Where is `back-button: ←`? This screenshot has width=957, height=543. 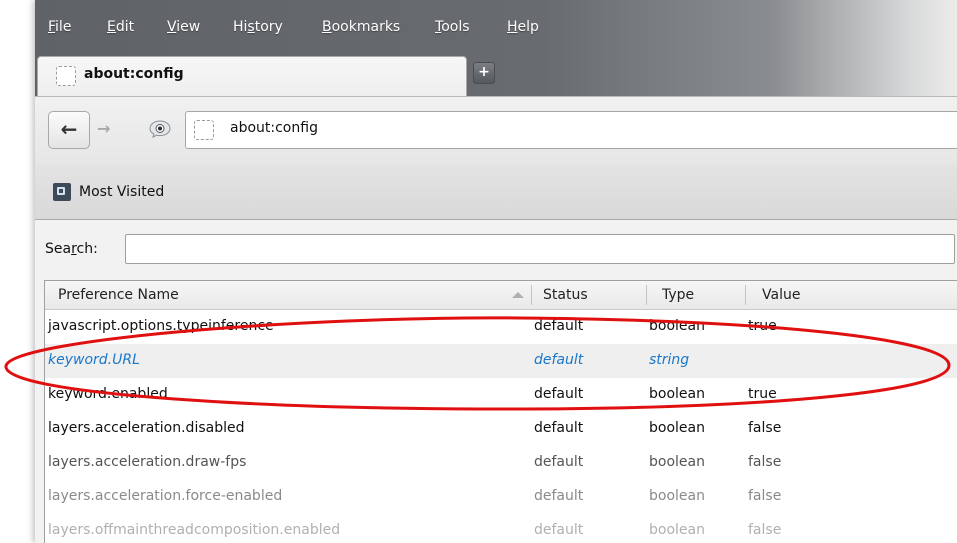
back-button: ← is located at coordinates (69, 130).